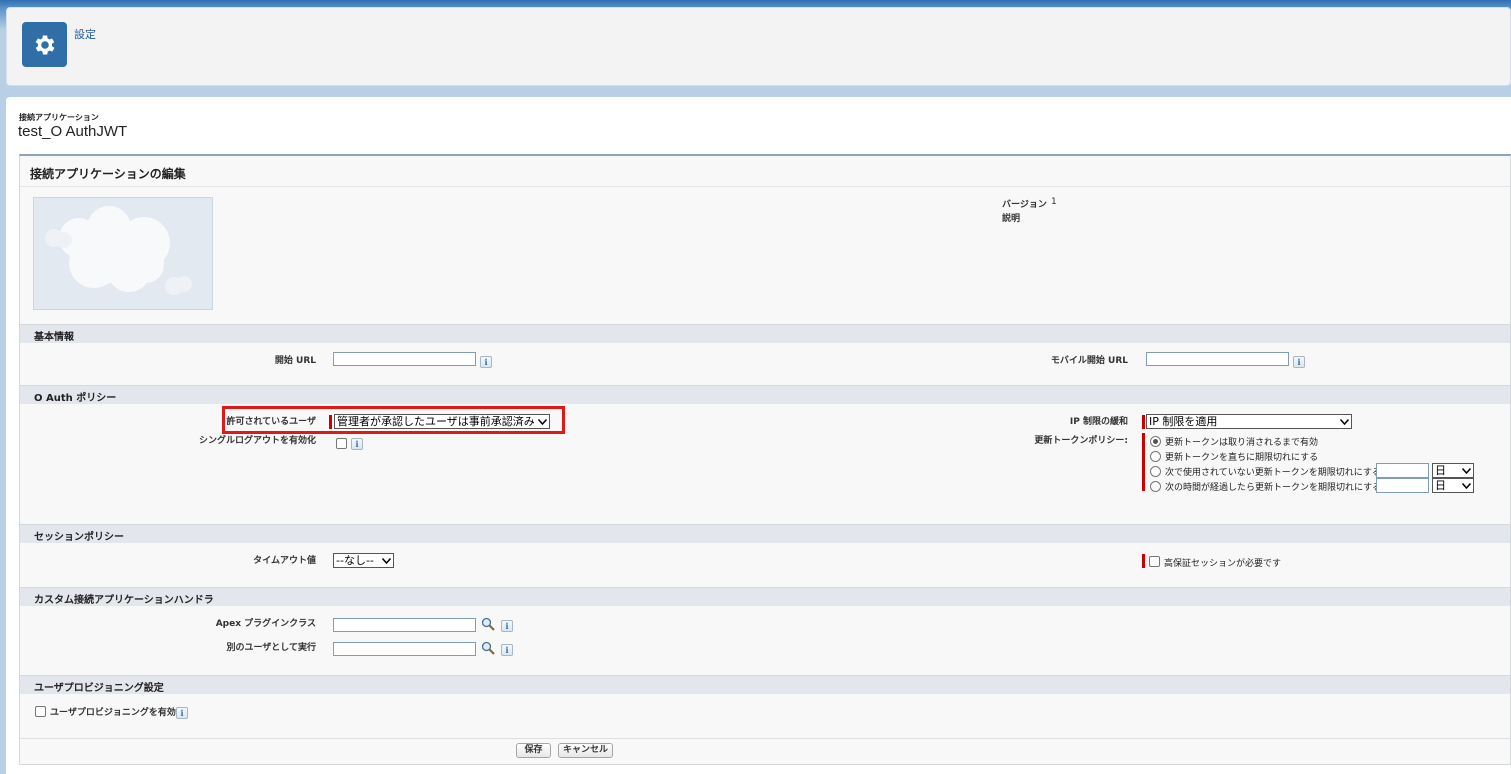 Image resolution: width=1511 pixels, height=774 pixels. What do you see at coordinates (765, 684) in the screenshot?
I see `section-user-provisioning: ユーザプロビジョニング設定` at bounding box center [765, 684].